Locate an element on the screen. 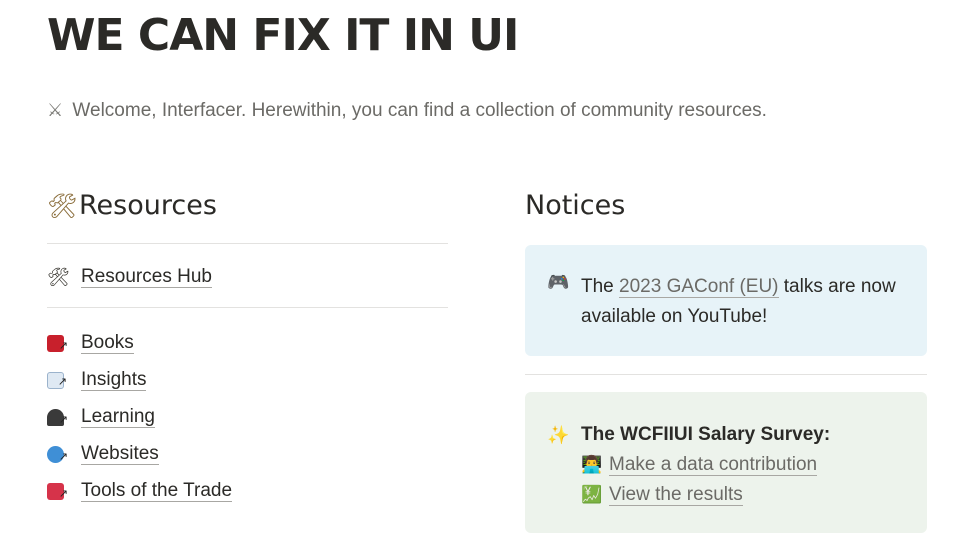 The height and width of the screenshot is (547, 978). link-tools-of-the-trade: ↗ Tools of the Trade is located at coordinates (247, 490).